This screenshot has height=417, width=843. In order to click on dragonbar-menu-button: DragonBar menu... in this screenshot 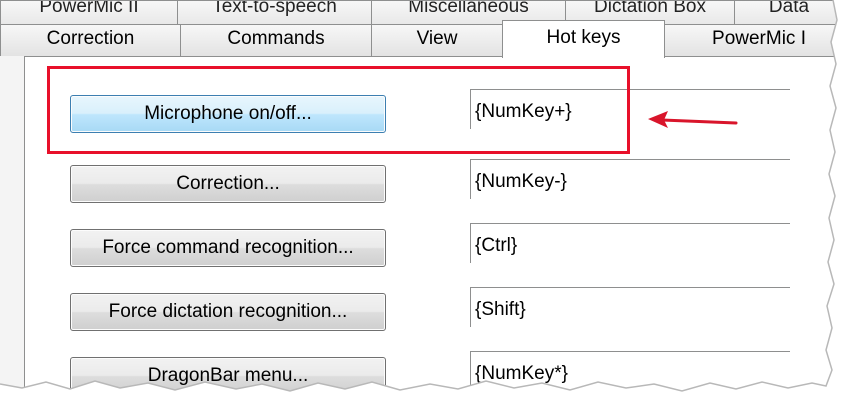, I will do `click(228, 376)`.